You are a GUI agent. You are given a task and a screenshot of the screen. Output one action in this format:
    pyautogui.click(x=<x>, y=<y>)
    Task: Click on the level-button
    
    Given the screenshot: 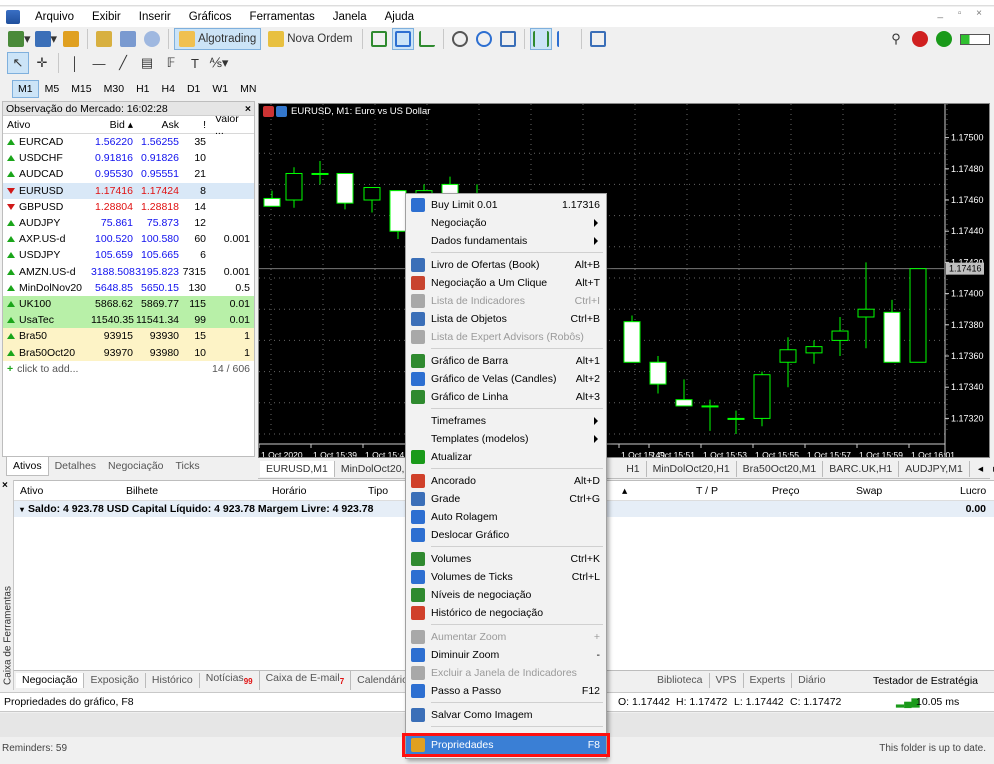 What is the action you would take?
    pyautogui.click(x=944, y=39)
    